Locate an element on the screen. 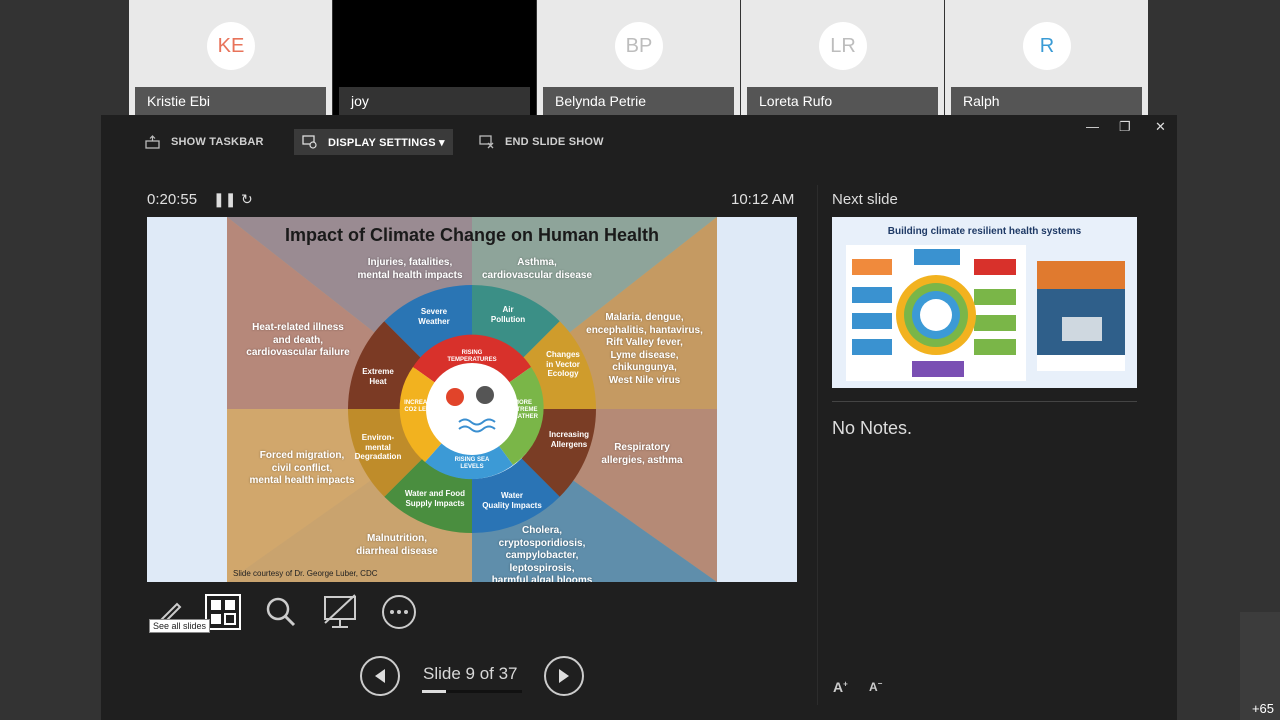  increase-font-label: A is located at coordinates (838, 687).